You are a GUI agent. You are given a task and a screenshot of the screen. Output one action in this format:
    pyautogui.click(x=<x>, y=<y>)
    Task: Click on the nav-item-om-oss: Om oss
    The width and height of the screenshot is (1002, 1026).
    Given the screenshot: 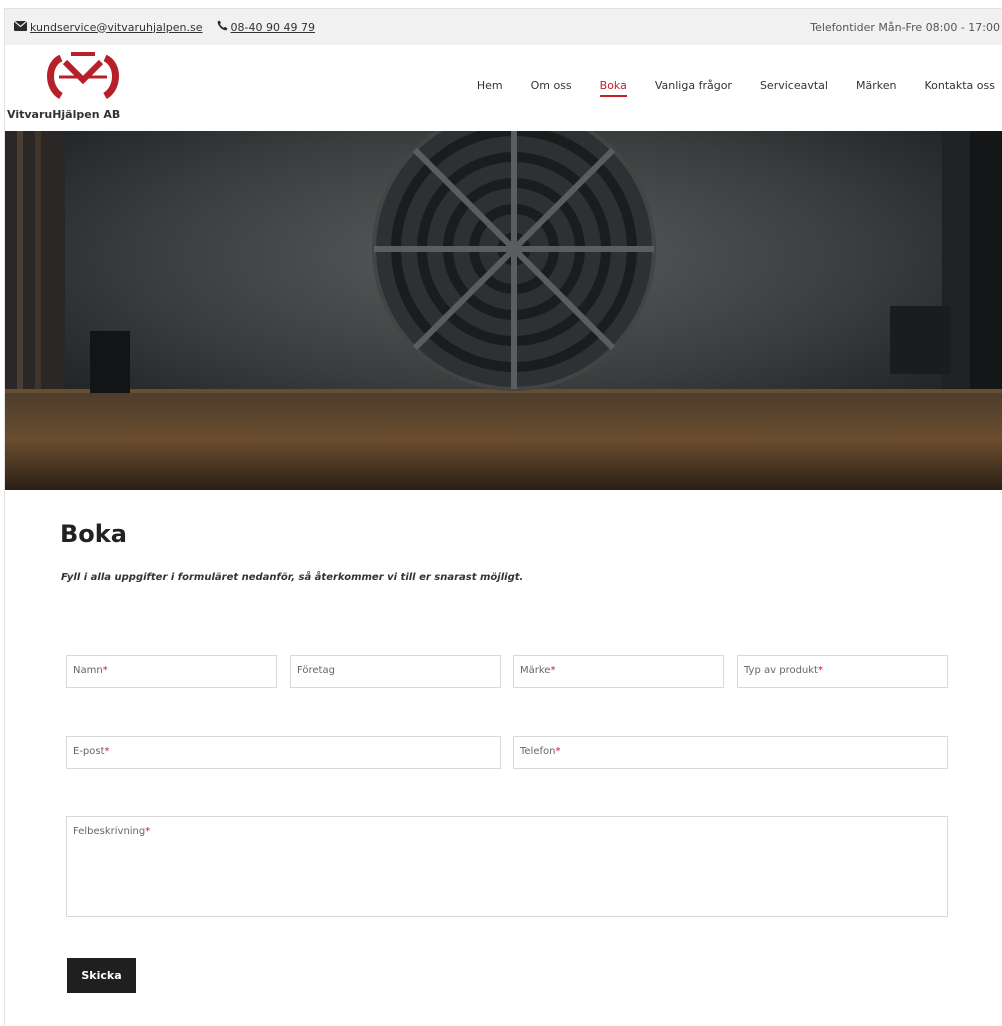 What is the action you would take?
    pyautogui.click(x=551, y=88)
    